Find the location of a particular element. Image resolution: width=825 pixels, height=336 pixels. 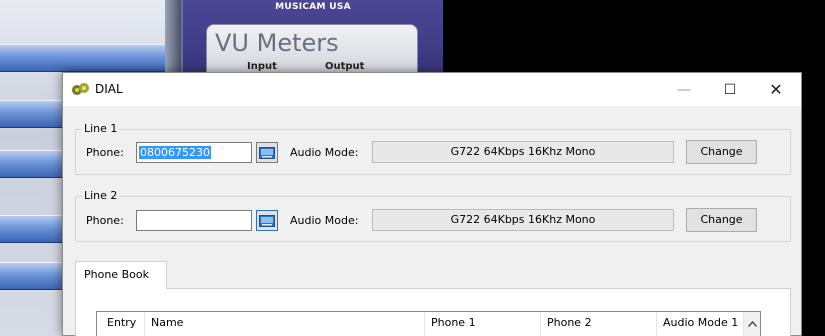

minimize-button: — is located at coordinates (684, 89).